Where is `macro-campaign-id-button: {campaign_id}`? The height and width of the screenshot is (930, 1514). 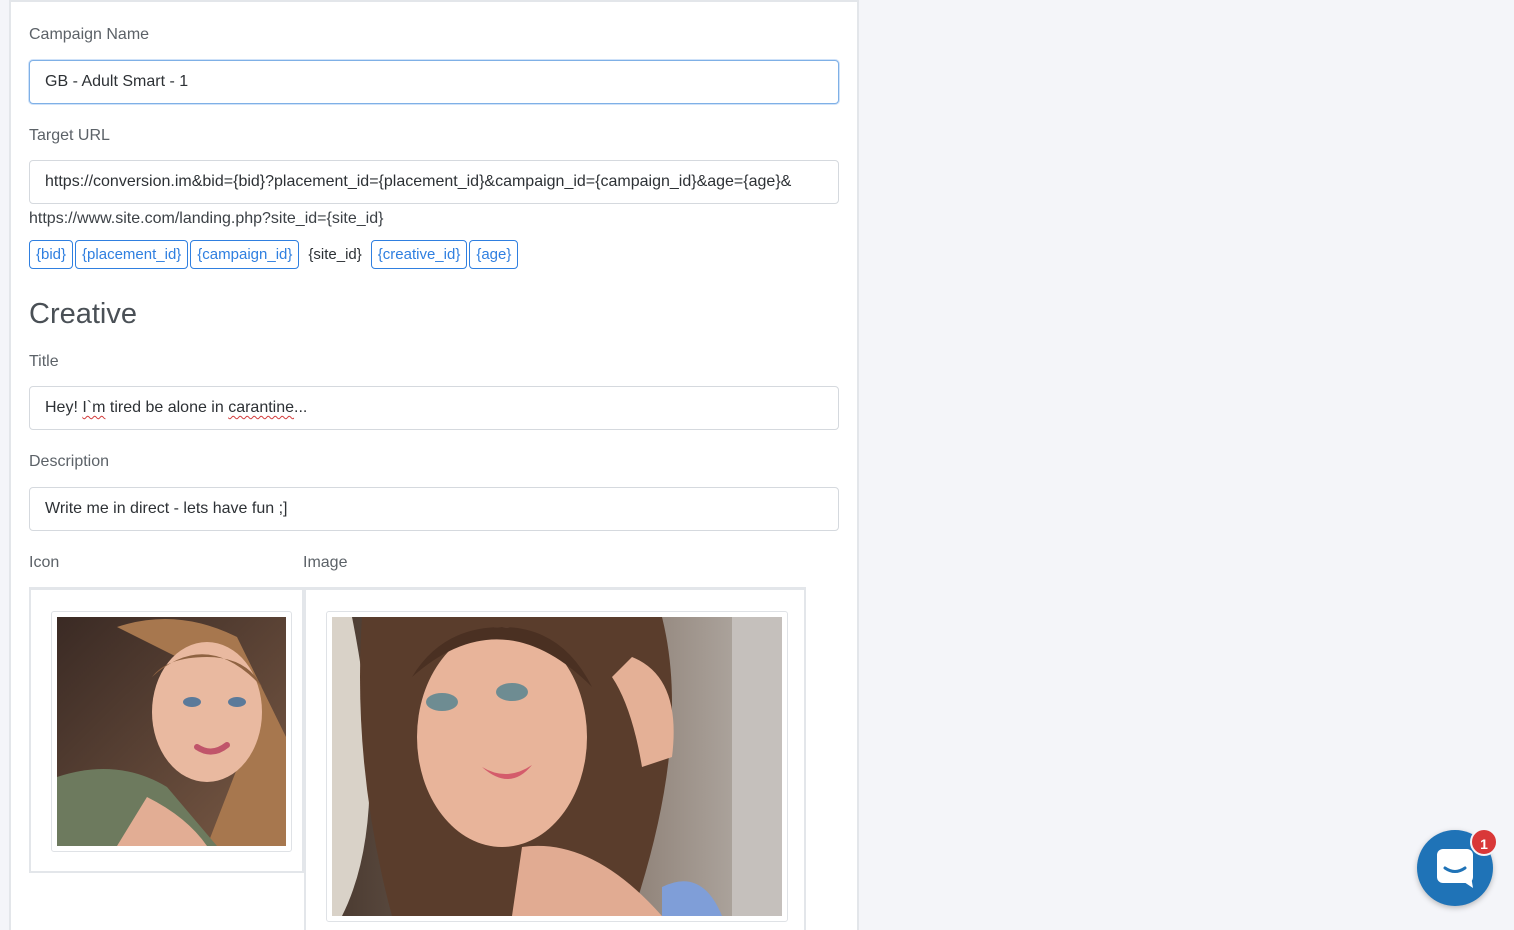
macro-campaign-id-button: {campaign_id} is located at coordinates (245, 254).